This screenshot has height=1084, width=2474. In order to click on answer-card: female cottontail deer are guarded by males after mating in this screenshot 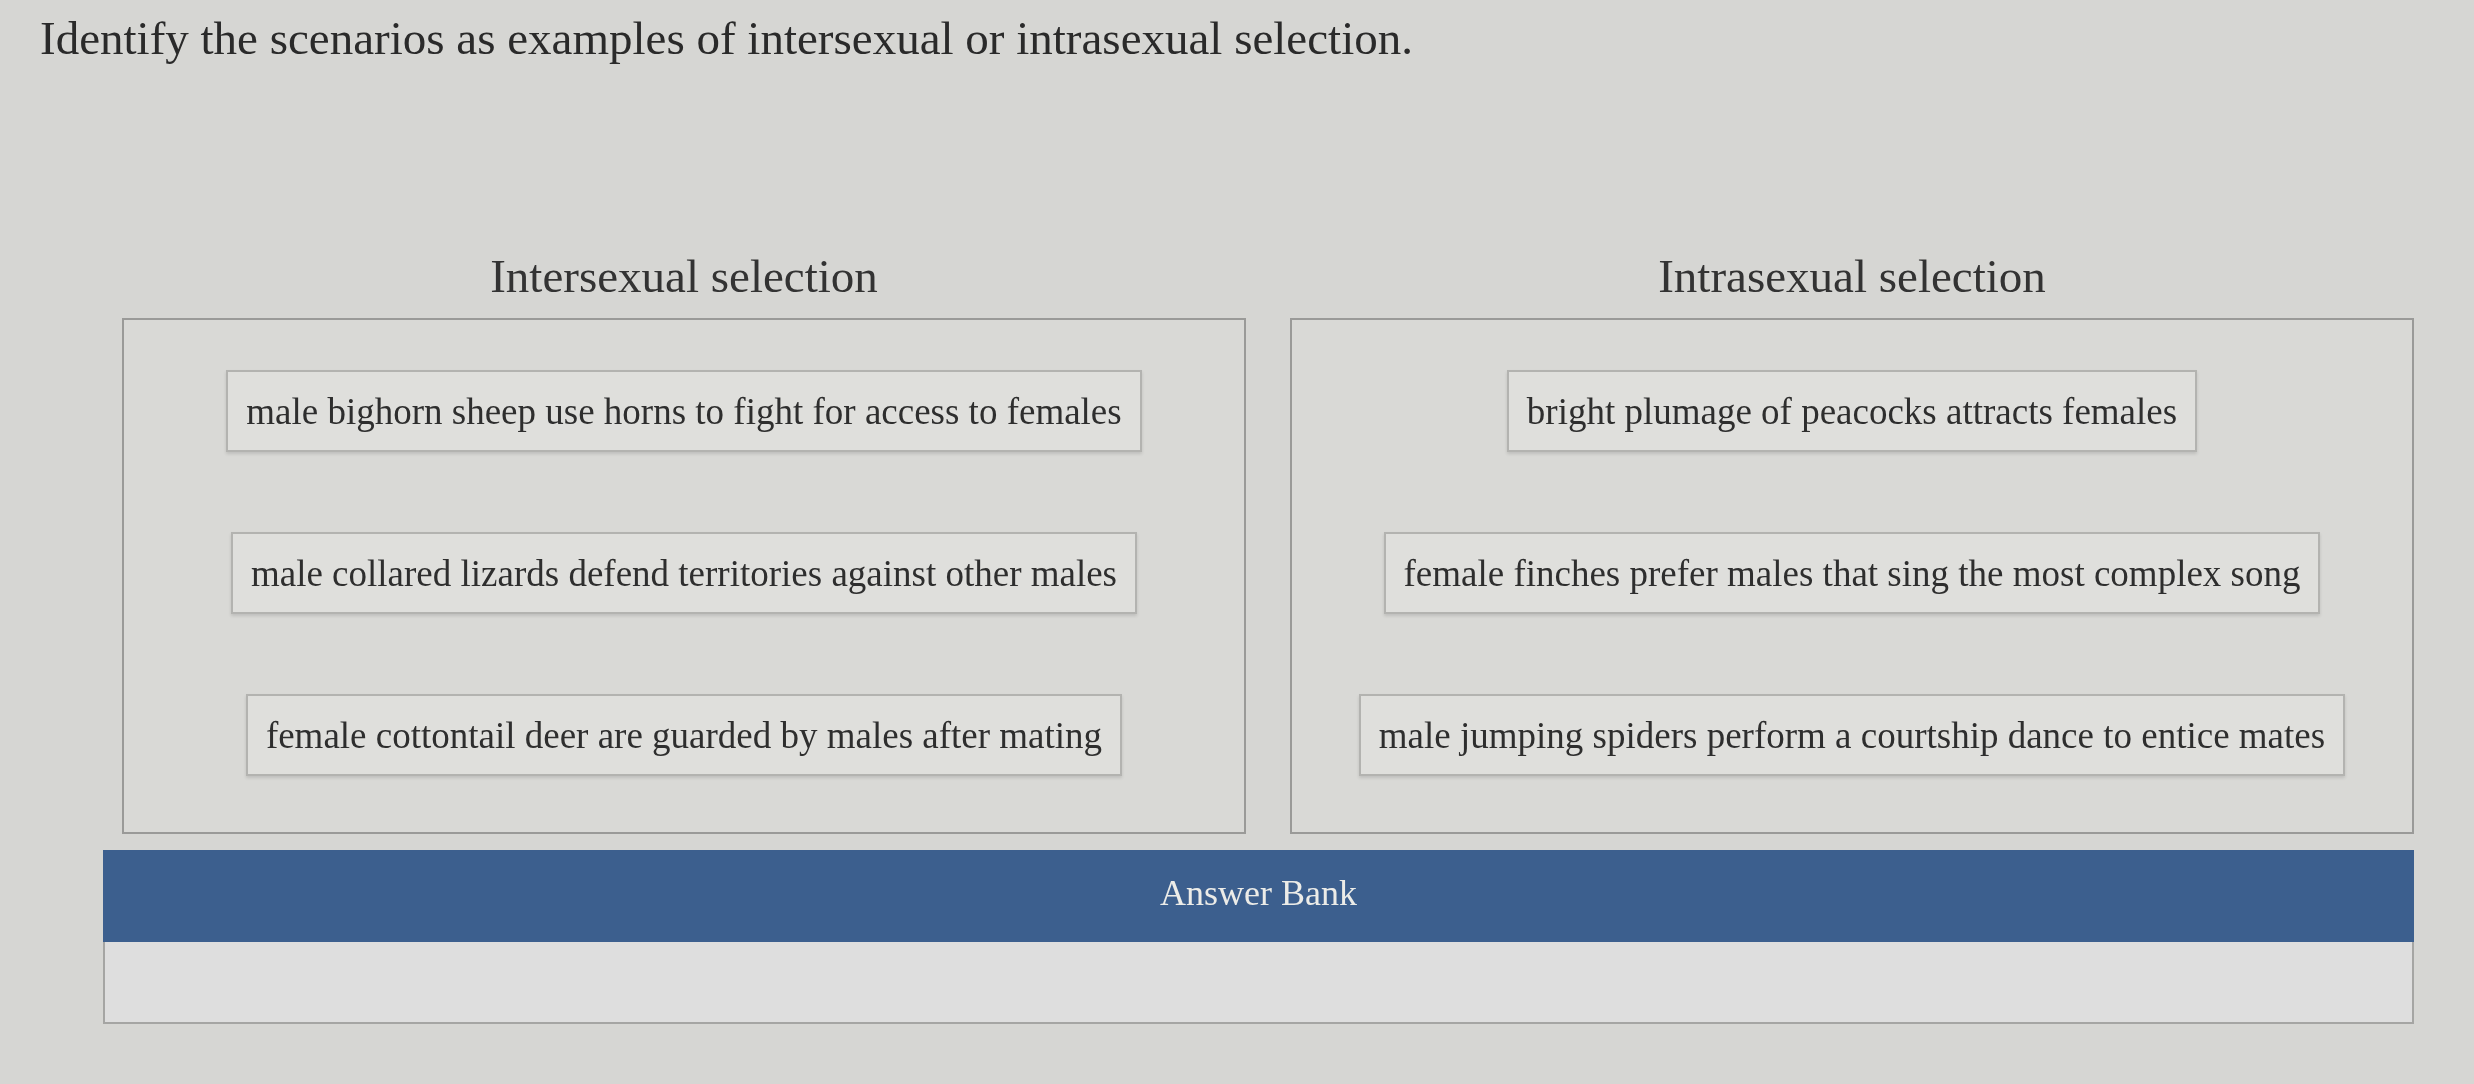, I will do `click(684, 735)`.